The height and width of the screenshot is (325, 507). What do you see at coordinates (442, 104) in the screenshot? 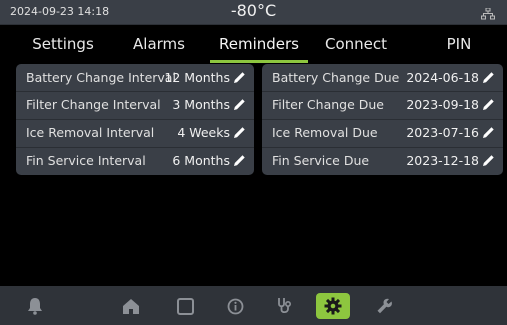
I see `due-value: 2023-09-18` at bounding box center [442, 104].